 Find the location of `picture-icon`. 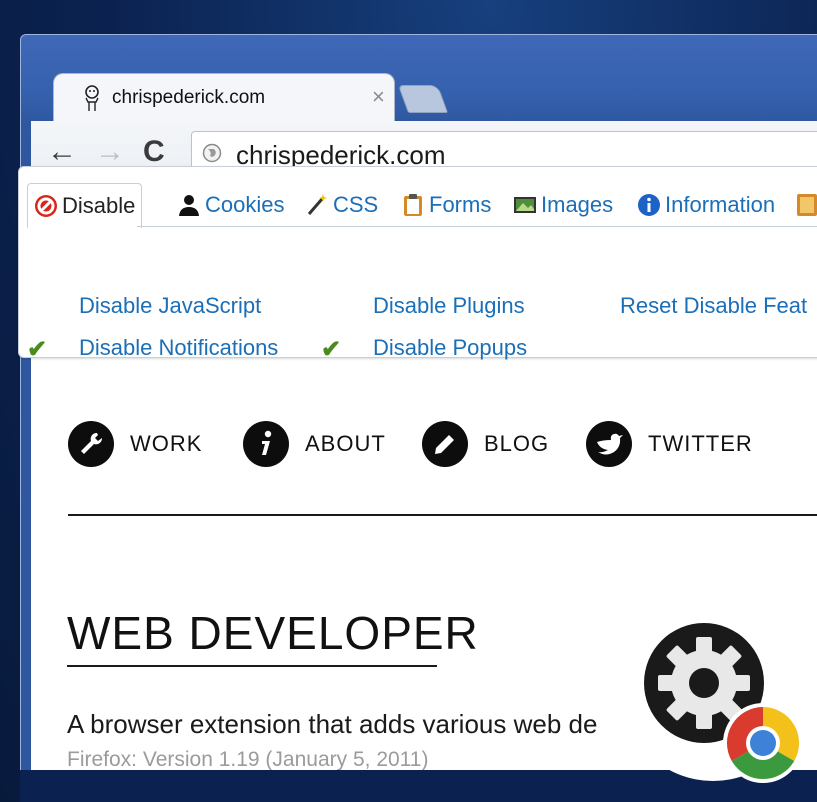

picture-icon is located at coordinates (525, 205).